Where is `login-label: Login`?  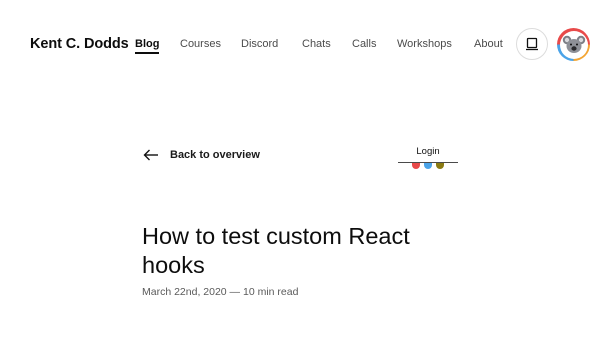
login-label: Login is located at coordinates (428, 151).